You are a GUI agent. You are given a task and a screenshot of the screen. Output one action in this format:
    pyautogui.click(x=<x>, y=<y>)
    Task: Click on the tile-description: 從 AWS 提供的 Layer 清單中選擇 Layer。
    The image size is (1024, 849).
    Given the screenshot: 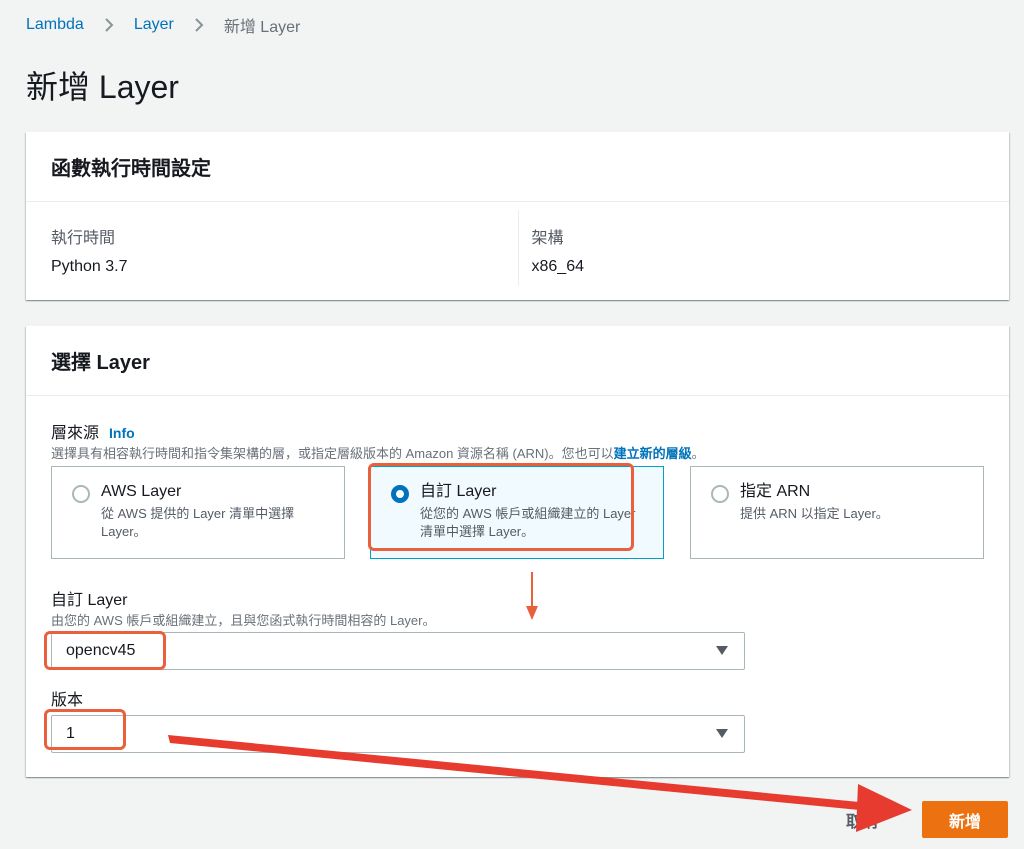 What is the action you would take?
    pyautogui.click(x=198, y=522)
    